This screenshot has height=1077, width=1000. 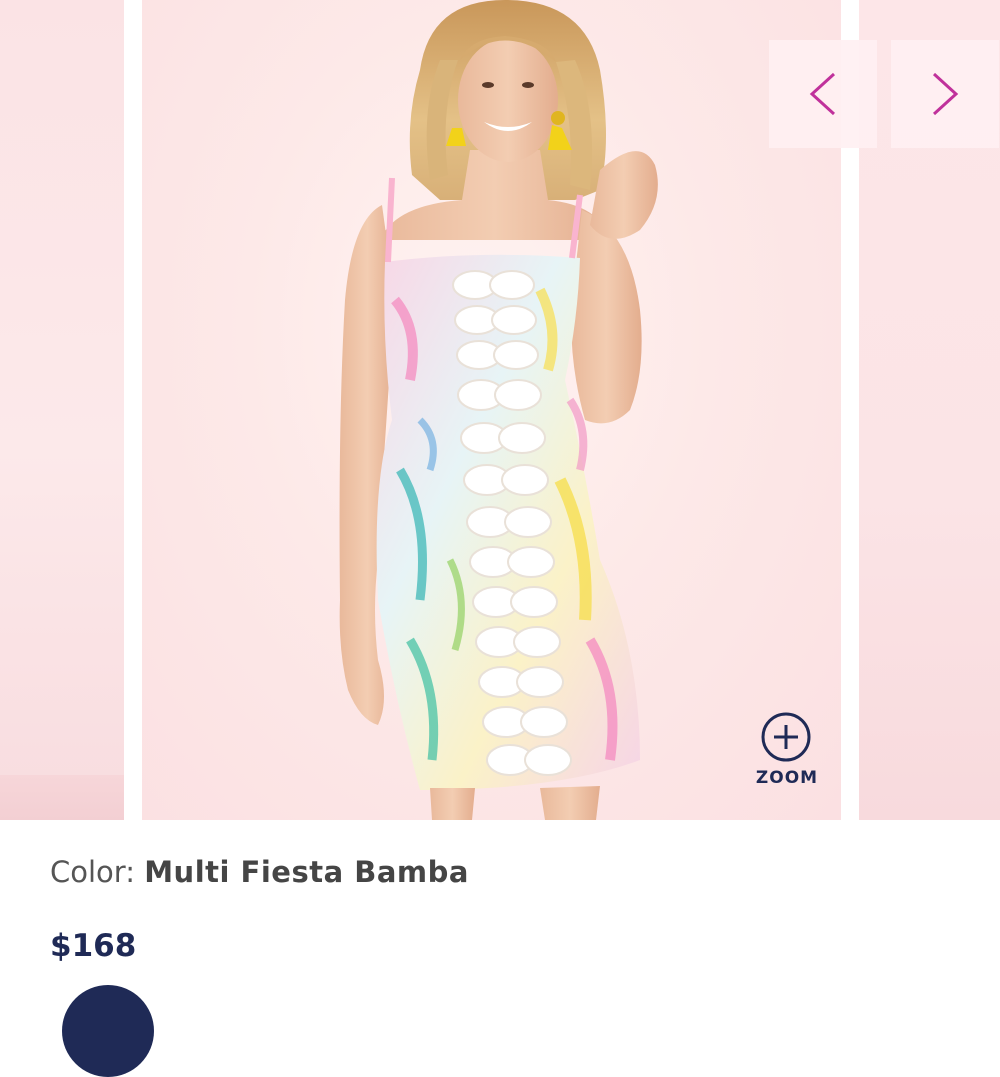 I want to click on color-line: Color: Multi Fiesta Bamba, so click(x=259, y=872).